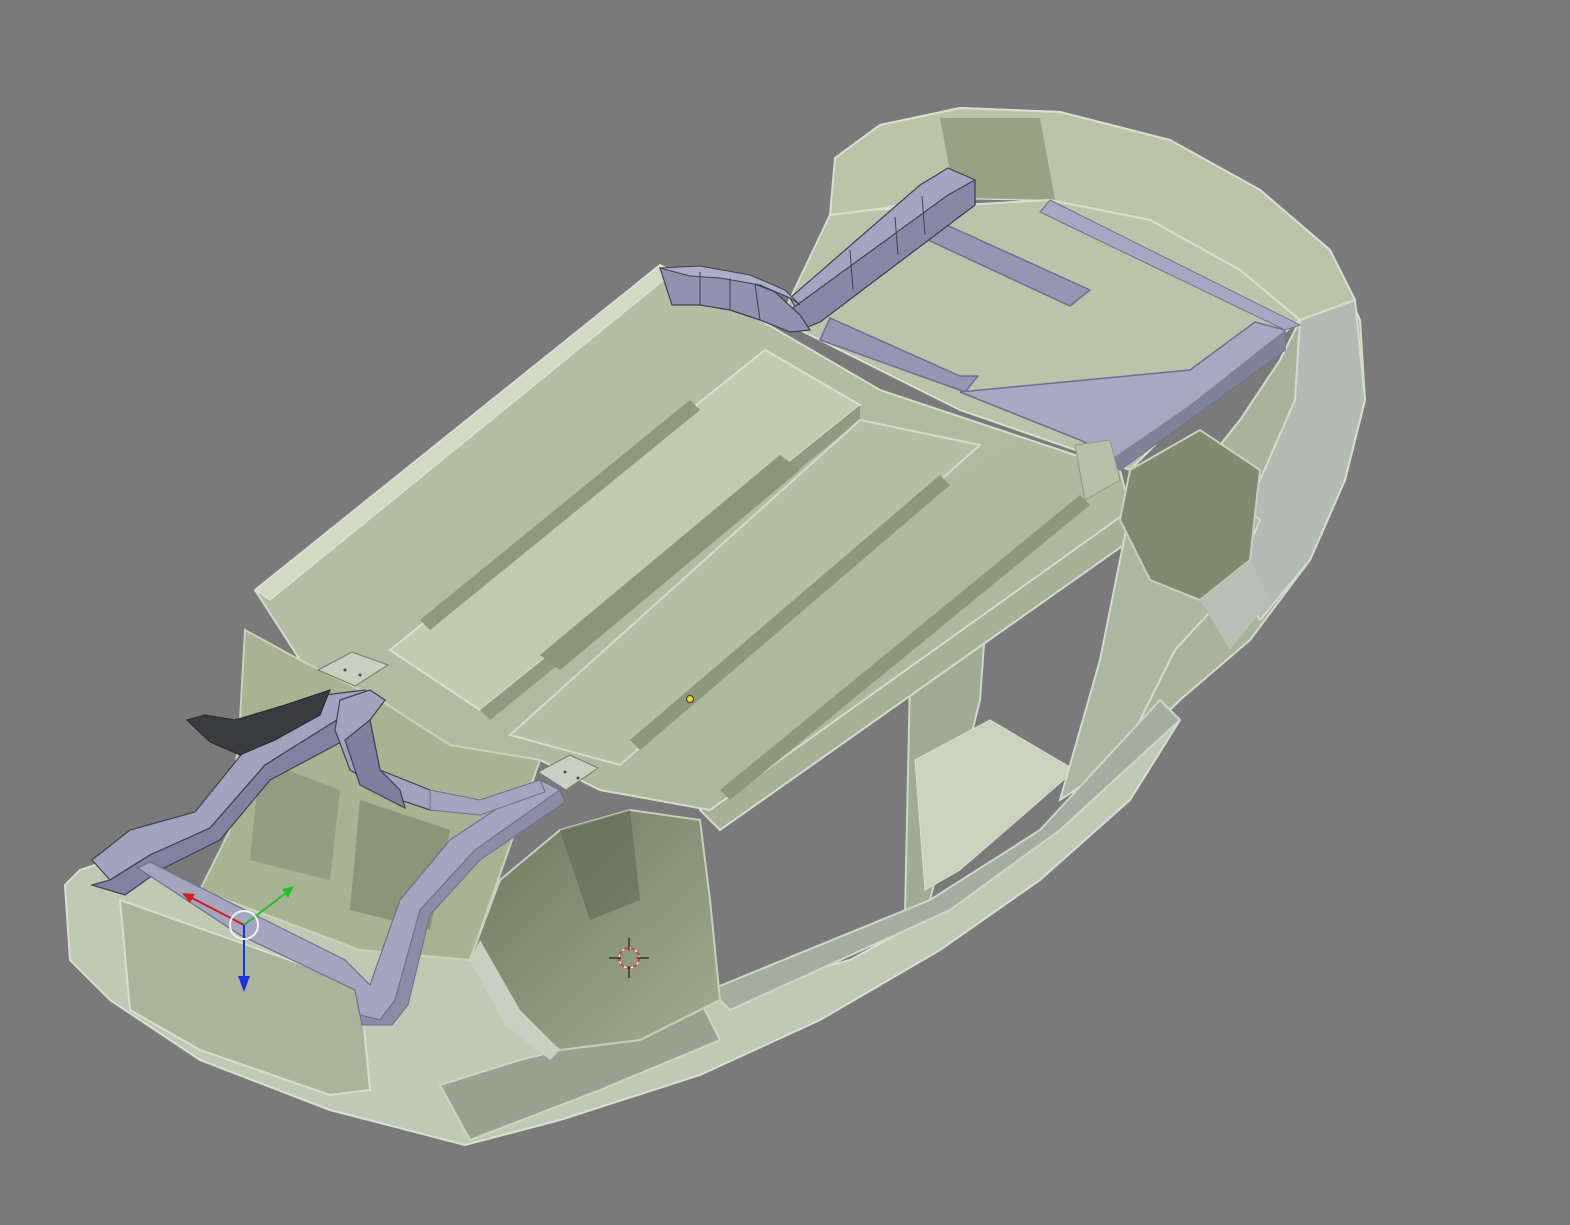  What do you see at coordinates (690, 699) in the screenshot?
I see `object-origin-icon` at bounding box center [690, 699].